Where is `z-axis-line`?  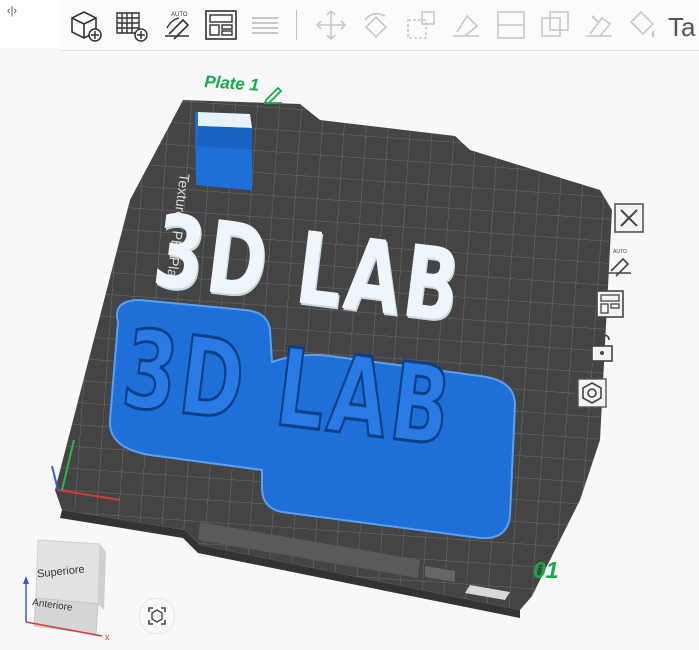 z-axis-line is located at coordinates (55, 478).